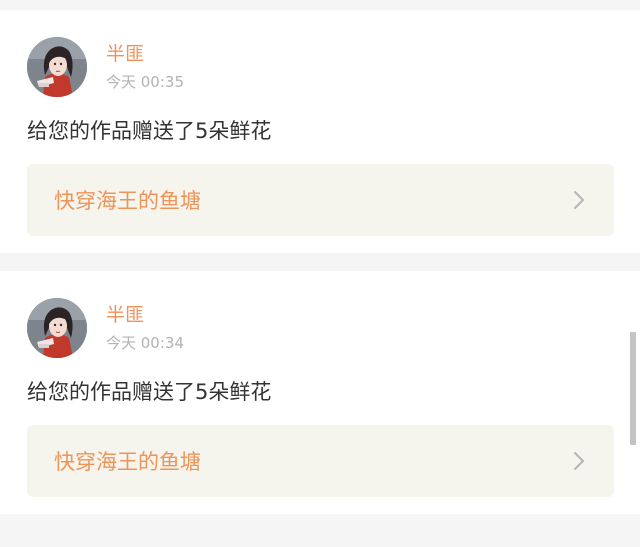  I want to click on timestamp: 今天 00:35, so click(145, 82).